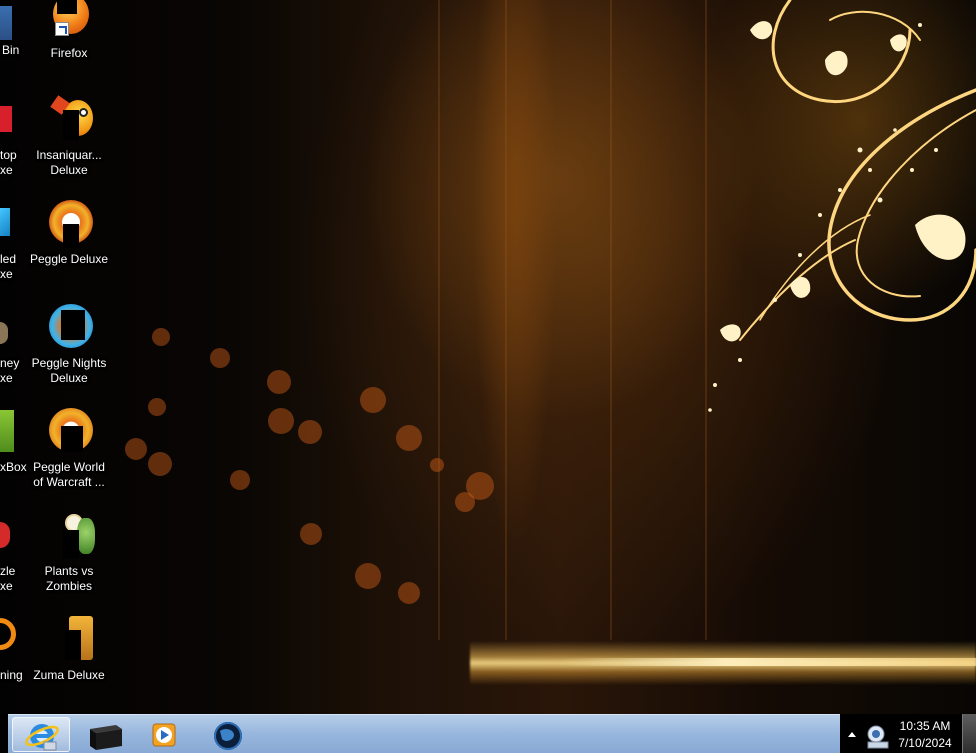 This screenshot has width=976, height=753. What do you see at coordinates (4, 333) in the screenshot?
I see `cut-brown-app-icon` at bounding box center [4, 333].